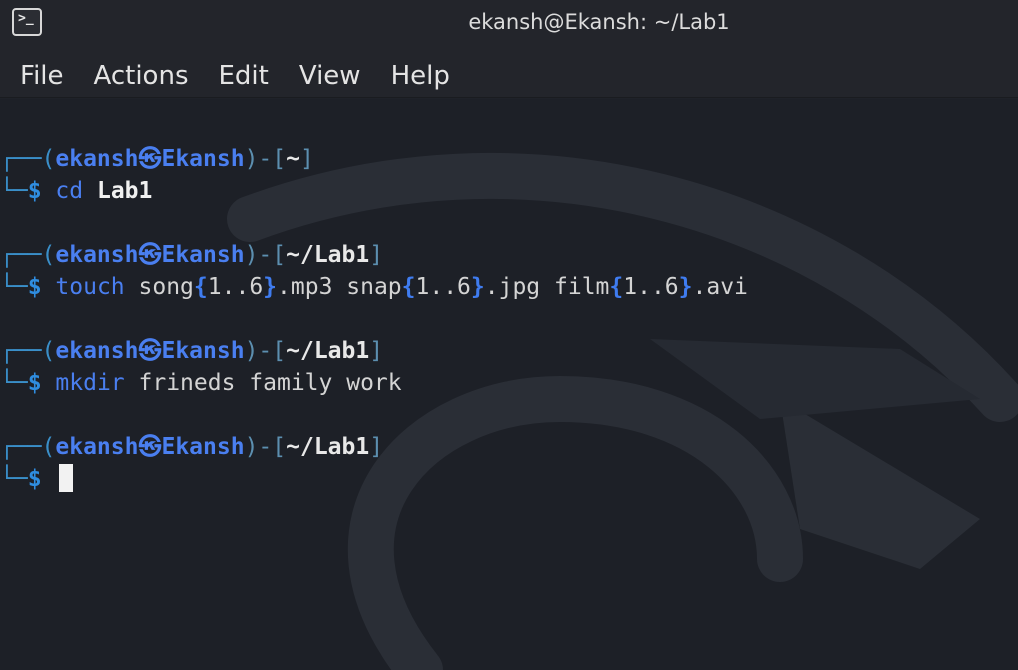 The height and width of the screenshot is (670, 1018). Describe the element at coordinates (26, 18) in the screenshot. I see `terminal-icon-glyph: >_` at that location.